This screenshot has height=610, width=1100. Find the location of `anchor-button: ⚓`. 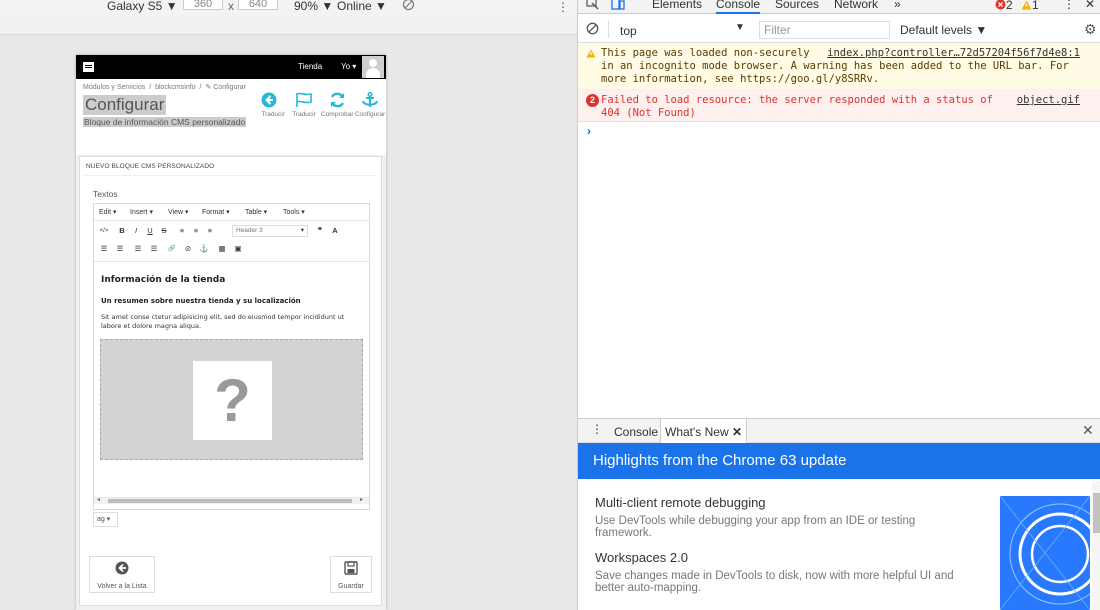

anchor-button: ⚓ is located at coordinates (204, 249).